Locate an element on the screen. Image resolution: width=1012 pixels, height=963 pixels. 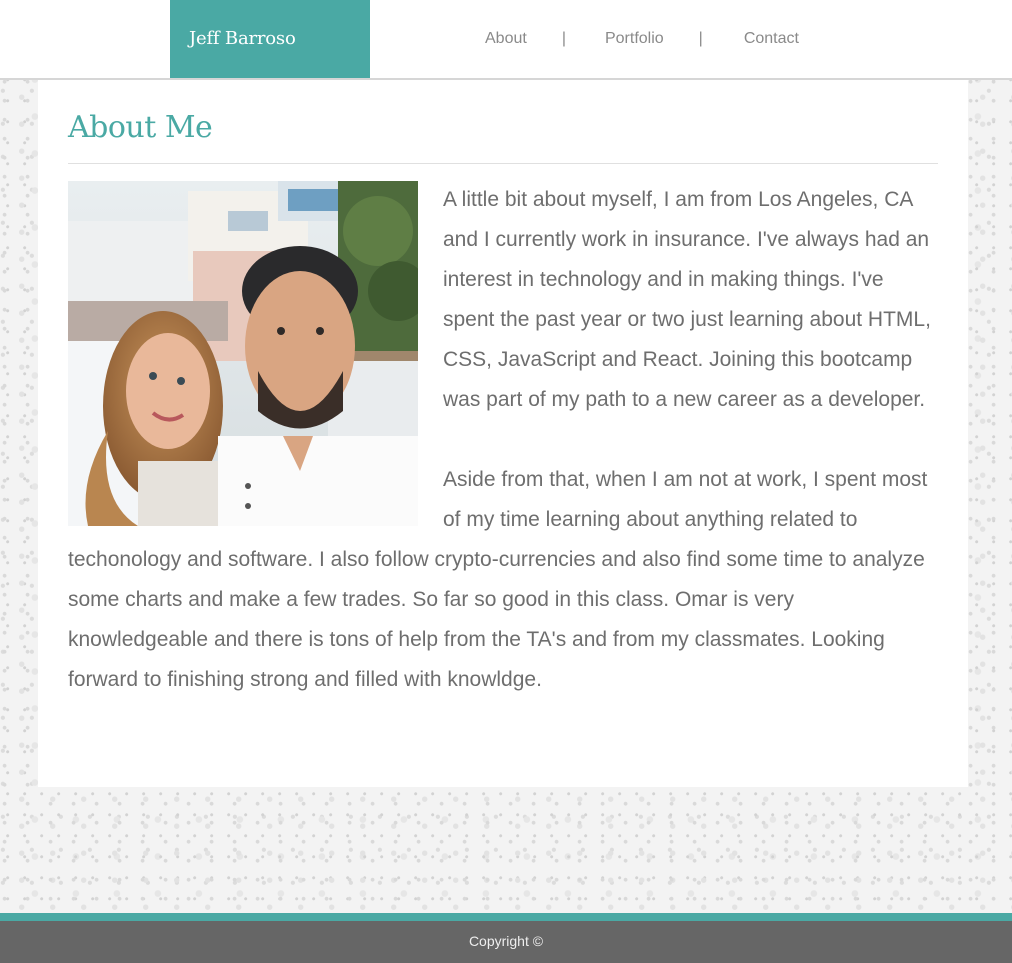
site-header: Jeff Barroso About | Portfolio | Contact is located at coordinates (506, 40).